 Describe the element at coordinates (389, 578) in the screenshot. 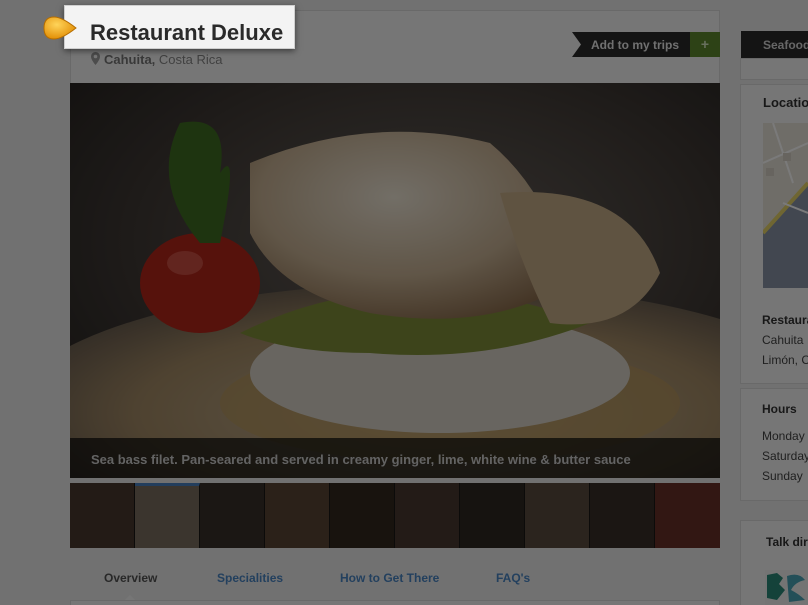

I see `tab-how-to-get-there: How to Get There` at that location.